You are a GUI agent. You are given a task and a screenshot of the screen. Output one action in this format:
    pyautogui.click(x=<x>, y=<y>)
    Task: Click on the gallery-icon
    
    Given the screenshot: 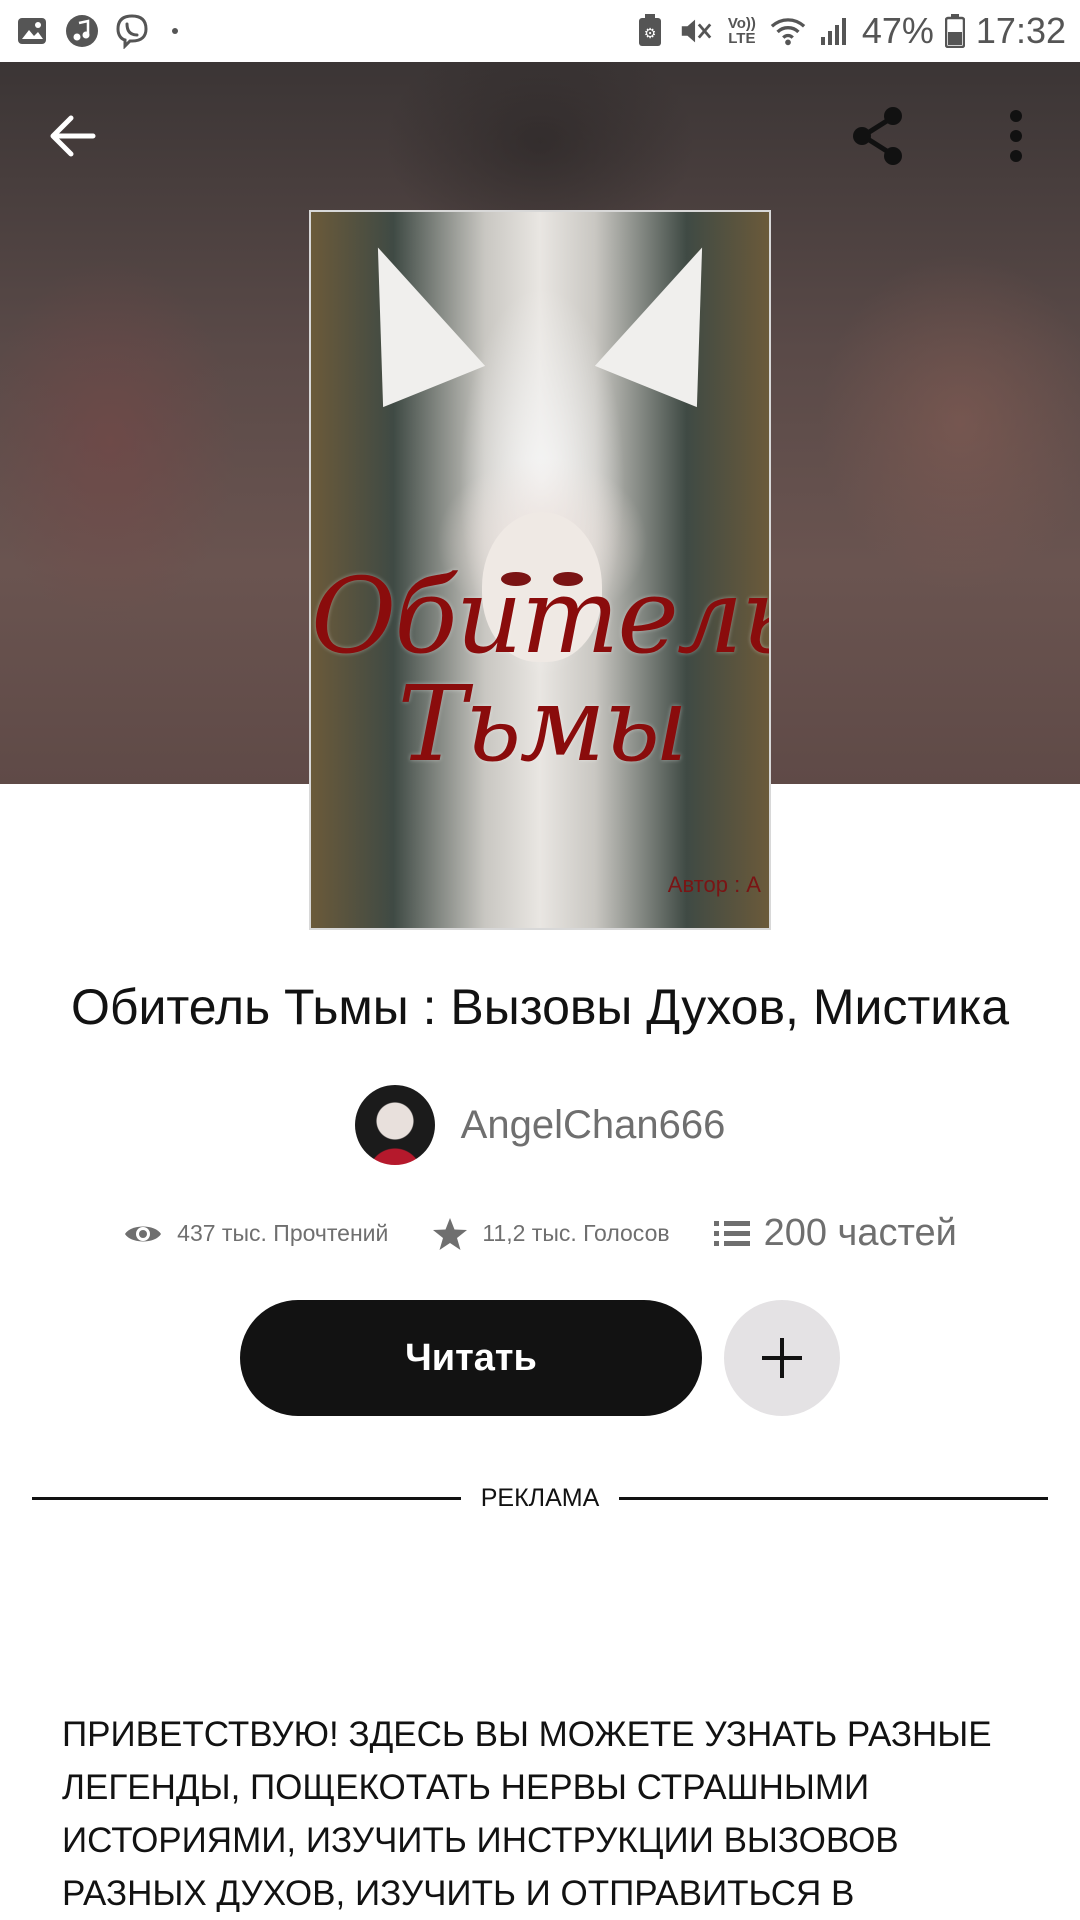 What is the action you would take?
    pyautogui.click(x=32, y=31)
    